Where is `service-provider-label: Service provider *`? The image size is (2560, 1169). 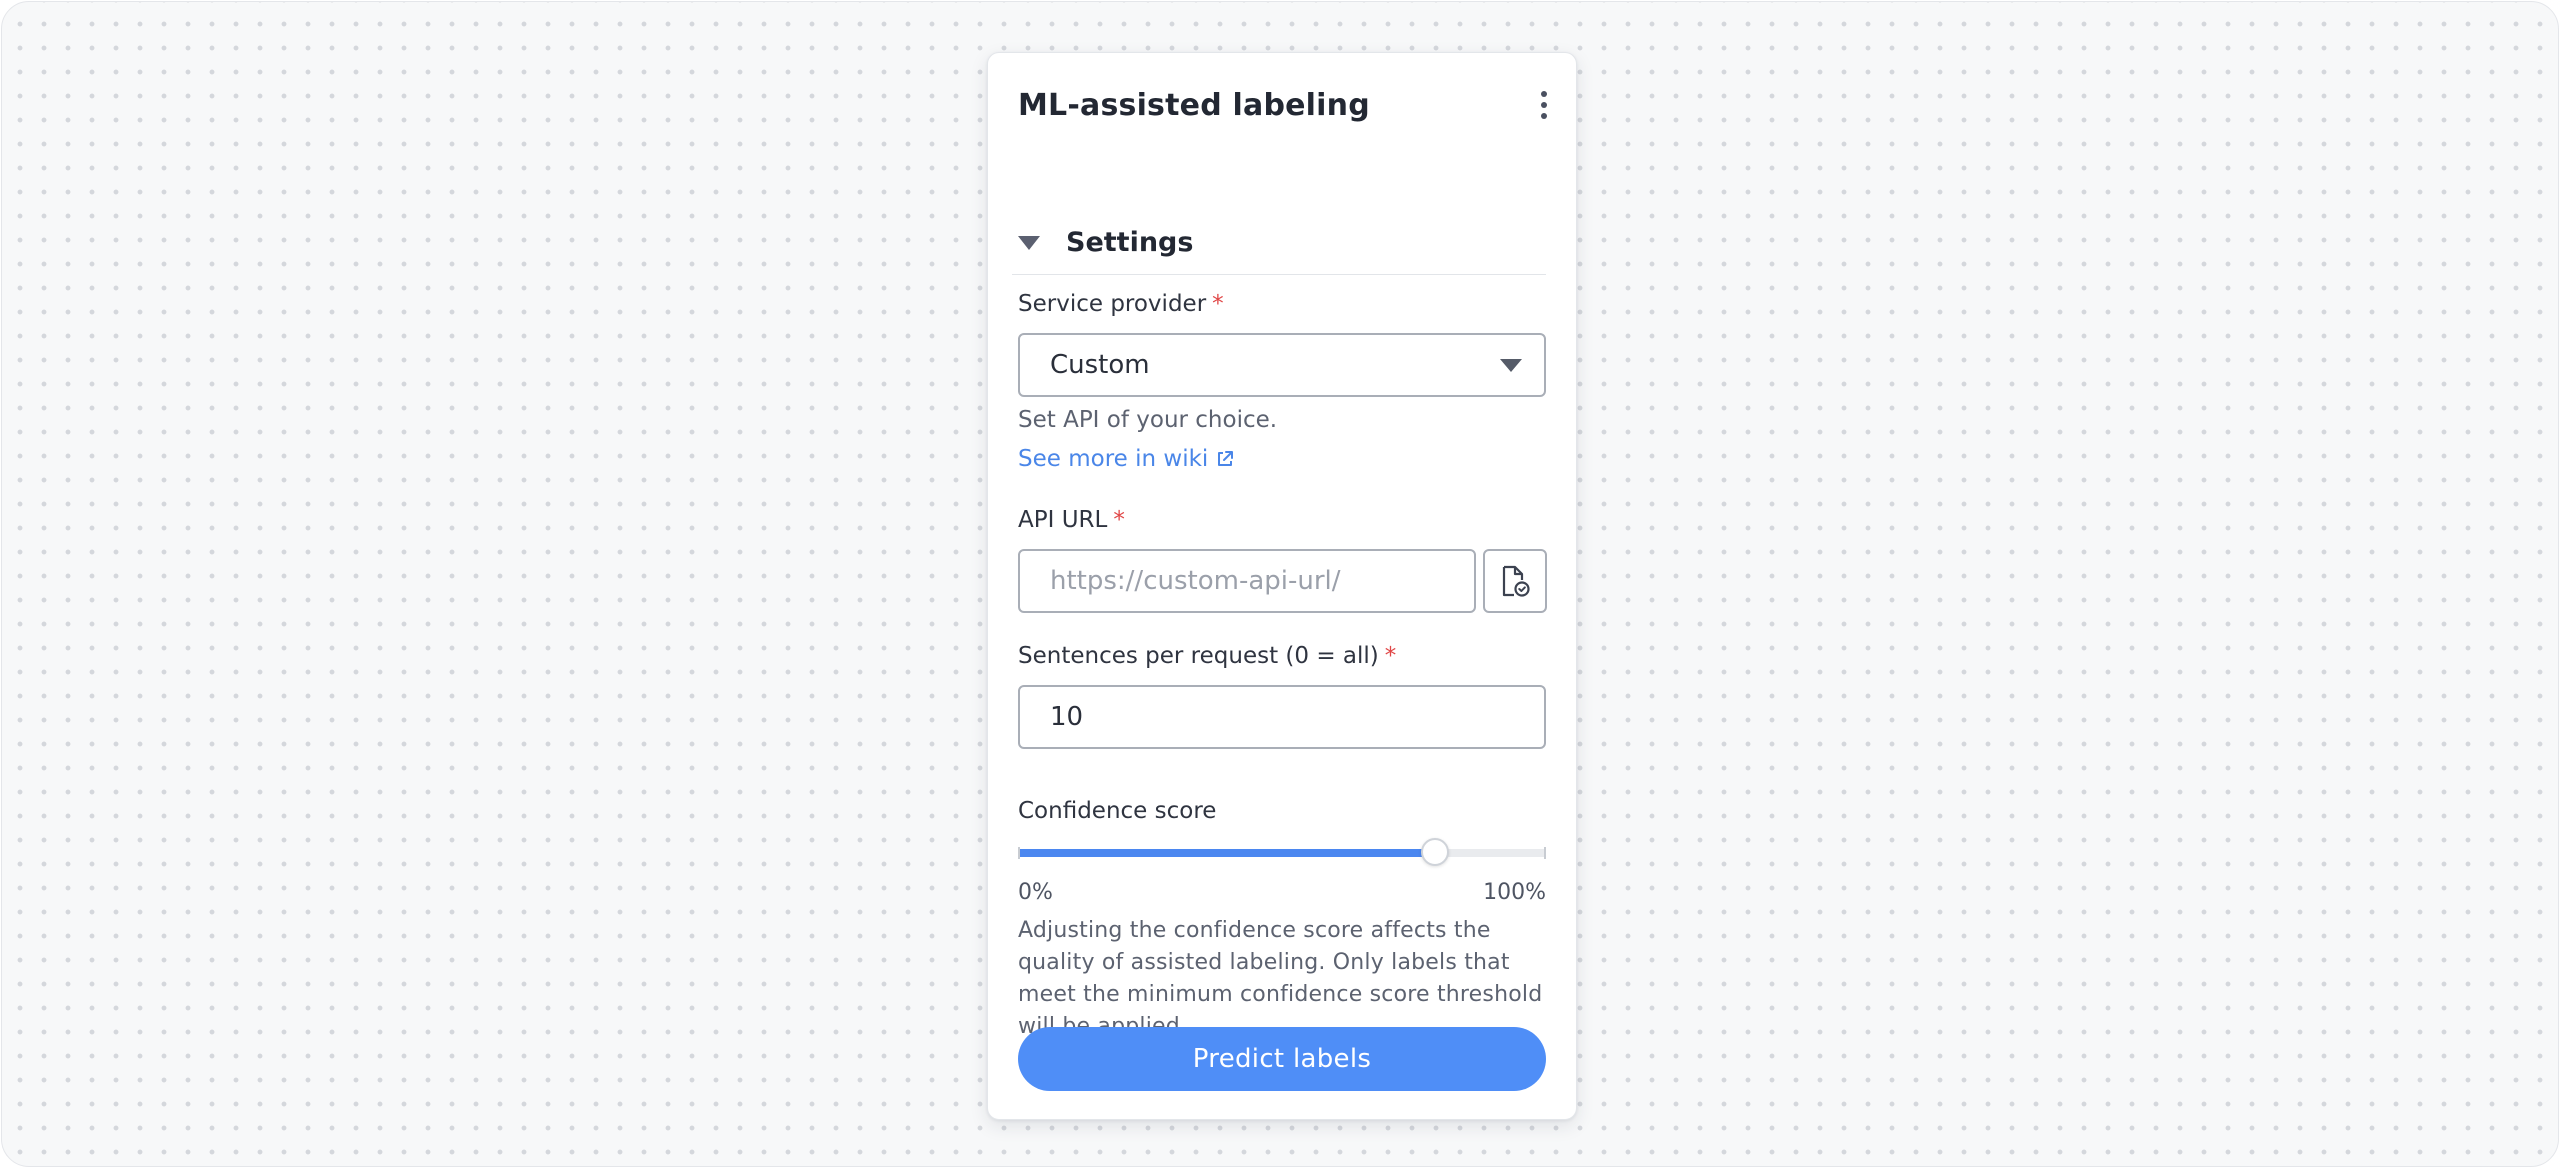 service-provider-label: Service provider * is located at coordinates (1121, 304).